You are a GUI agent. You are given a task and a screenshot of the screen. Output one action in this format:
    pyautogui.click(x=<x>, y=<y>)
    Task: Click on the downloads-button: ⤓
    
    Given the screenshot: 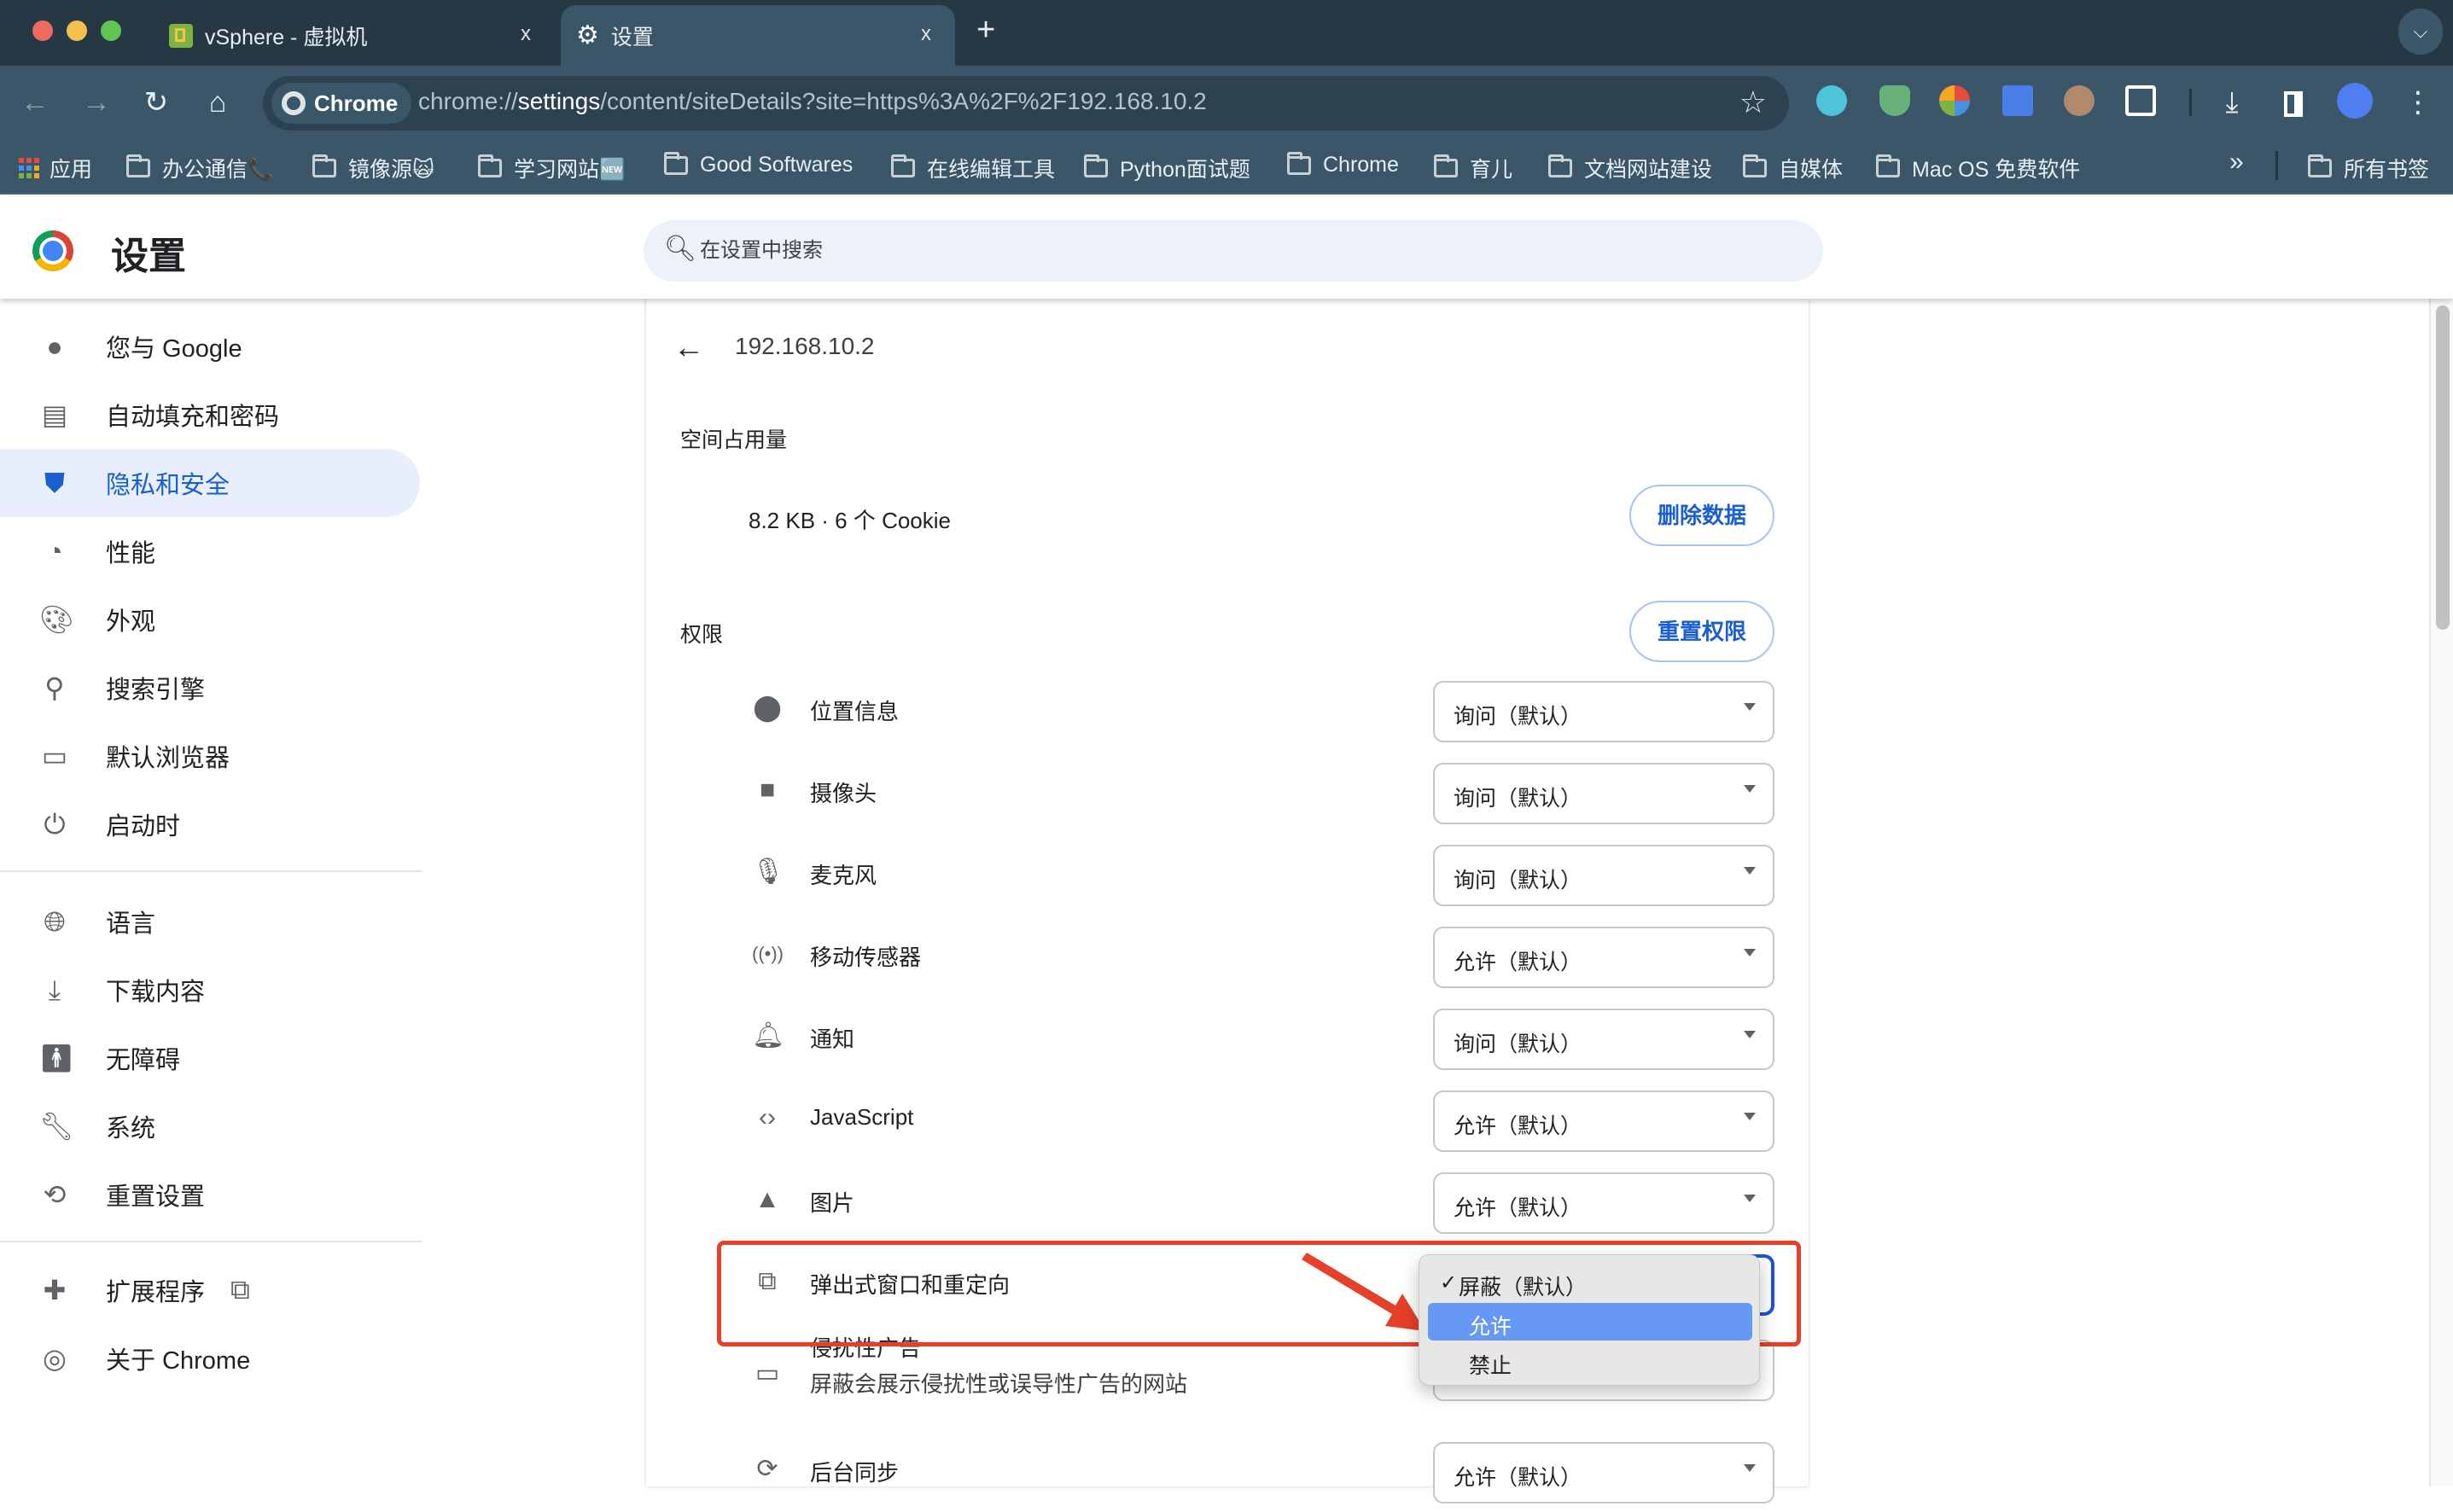 What is the action you would take?
    pyautogui.click(x=2232, y=102)
    